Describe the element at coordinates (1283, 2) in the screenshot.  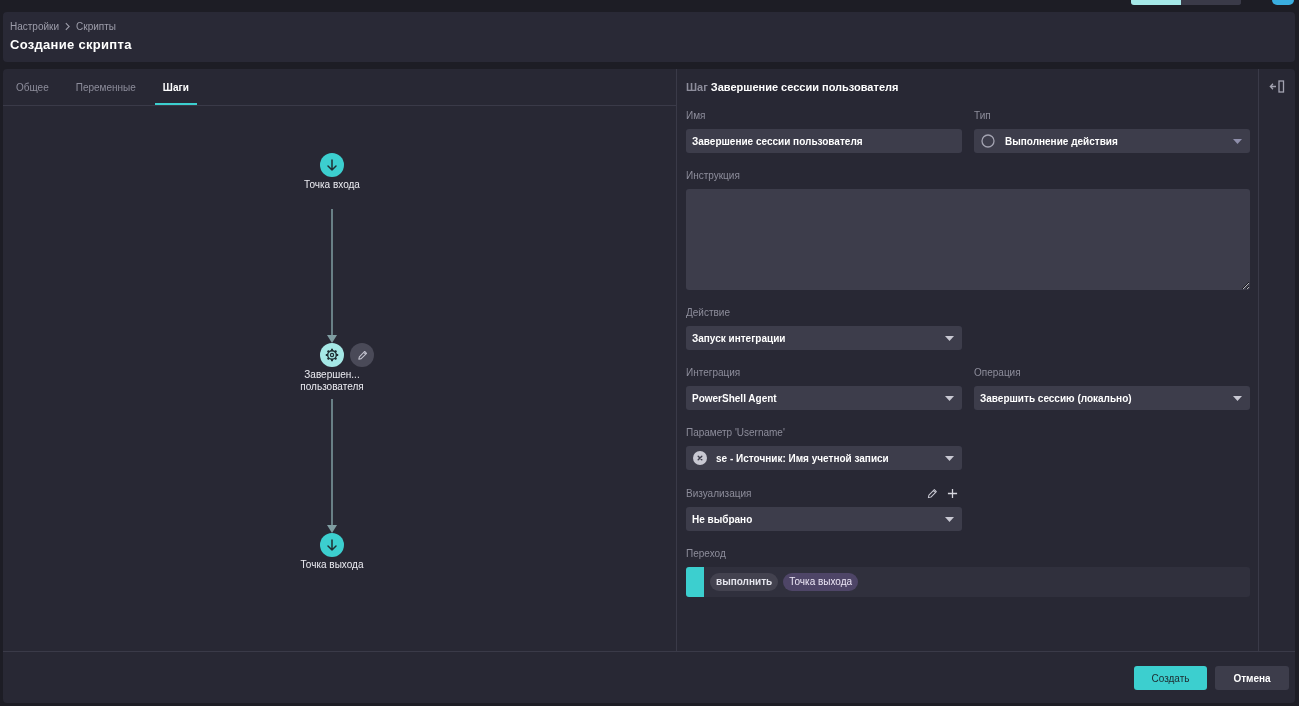
I see `avatar-icon` at that location.